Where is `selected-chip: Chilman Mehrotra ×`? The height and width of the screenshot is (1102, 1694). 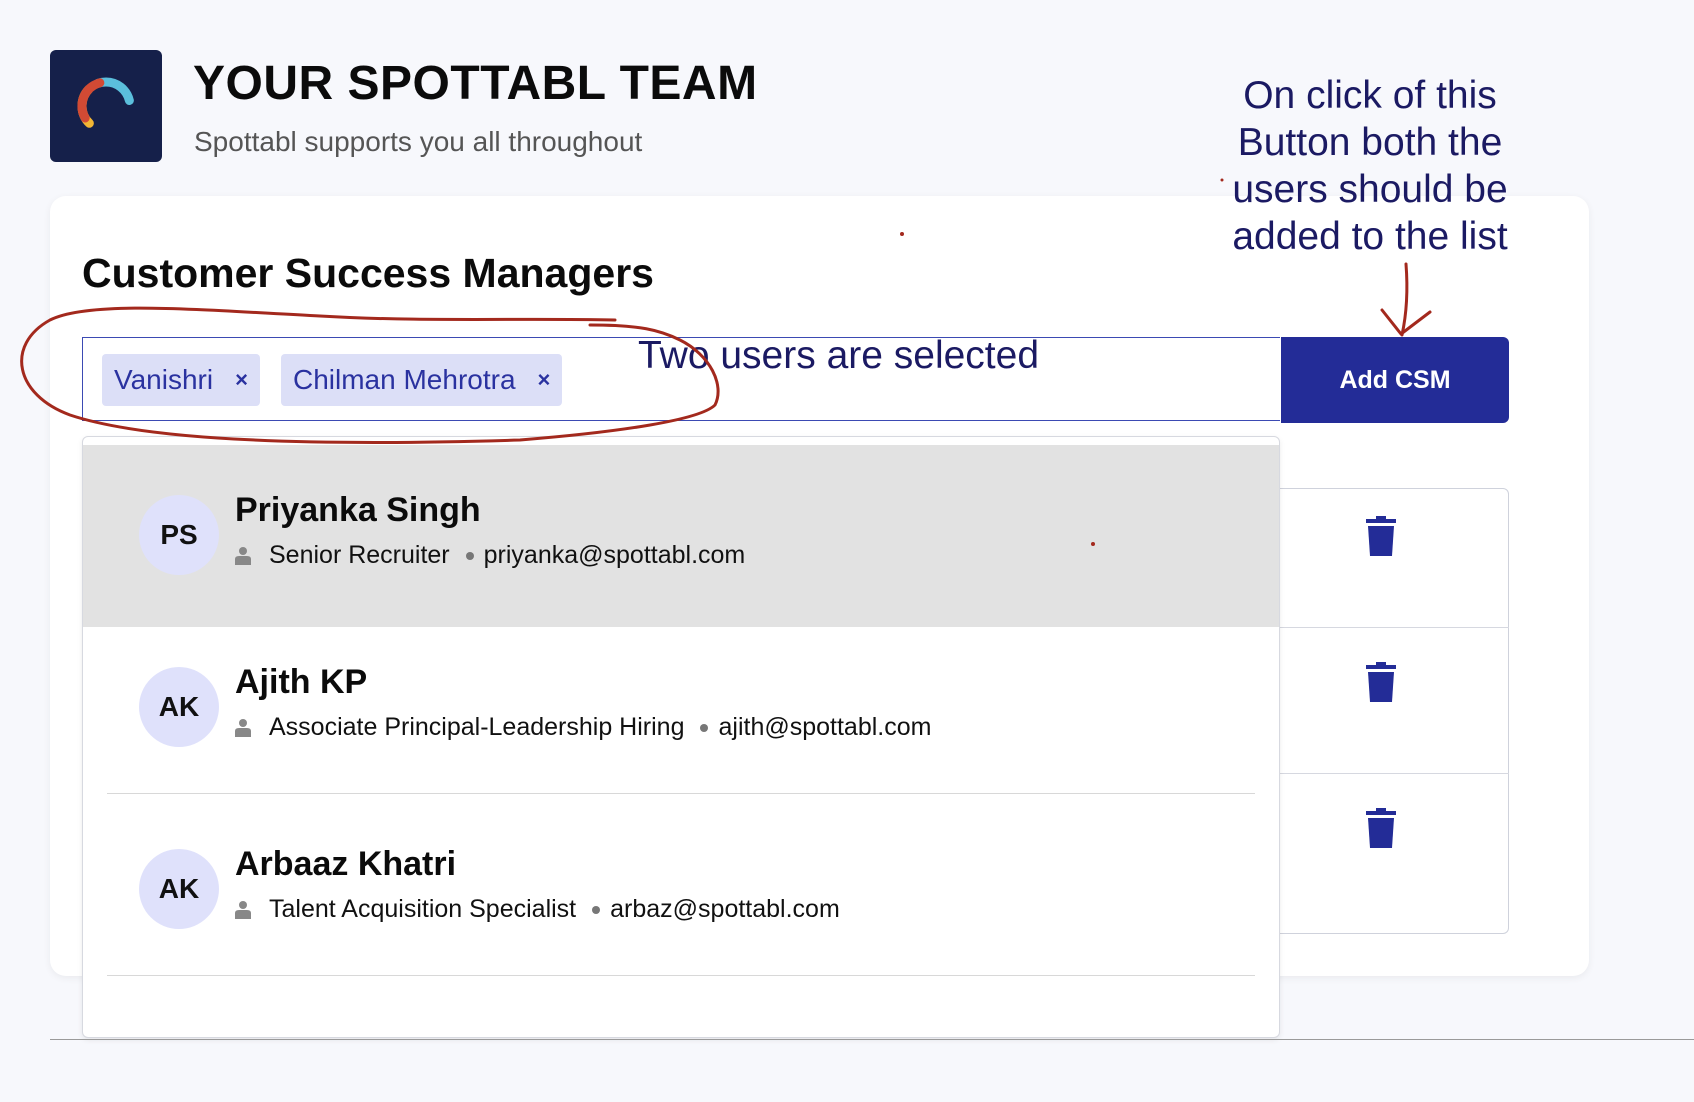
selected-chip: Chilman Mehrotra × is located at coordinates (422, 380).